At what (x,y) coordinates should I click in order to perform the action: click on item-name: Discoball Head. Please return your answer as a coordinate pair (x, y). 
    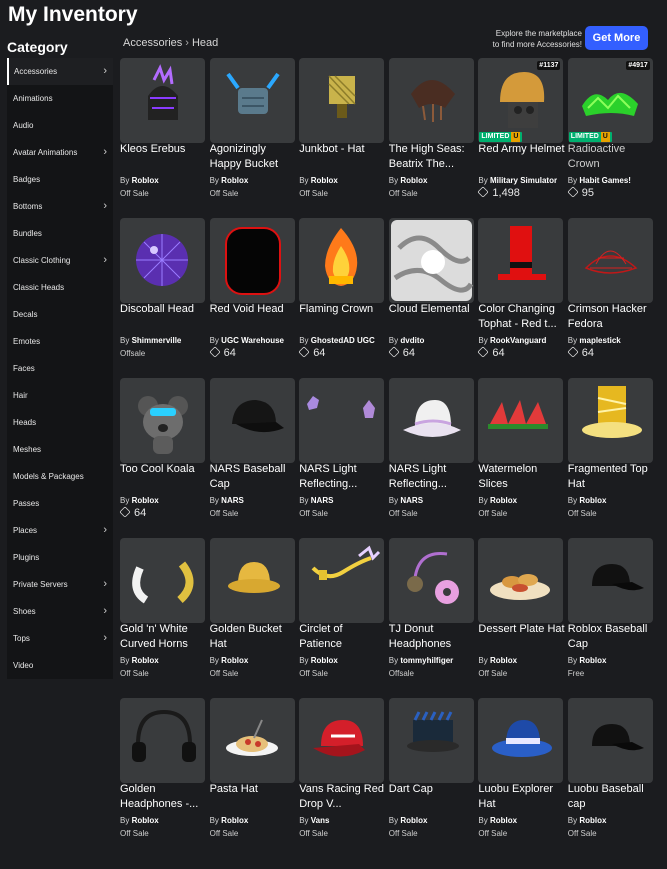
    Looking at the image, I should click on (164, 317).